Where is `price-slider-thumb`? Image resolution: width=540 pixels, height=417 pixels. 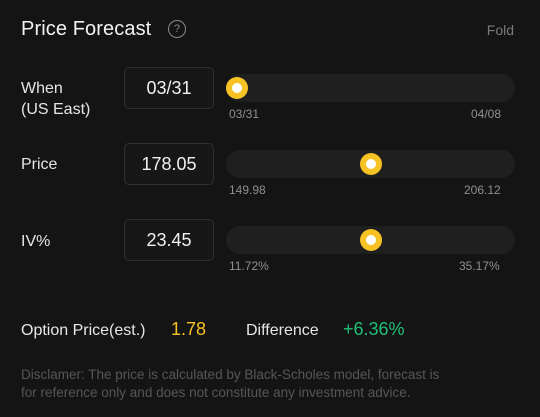 price-slider-thumb is located at coordinates (370, 164).